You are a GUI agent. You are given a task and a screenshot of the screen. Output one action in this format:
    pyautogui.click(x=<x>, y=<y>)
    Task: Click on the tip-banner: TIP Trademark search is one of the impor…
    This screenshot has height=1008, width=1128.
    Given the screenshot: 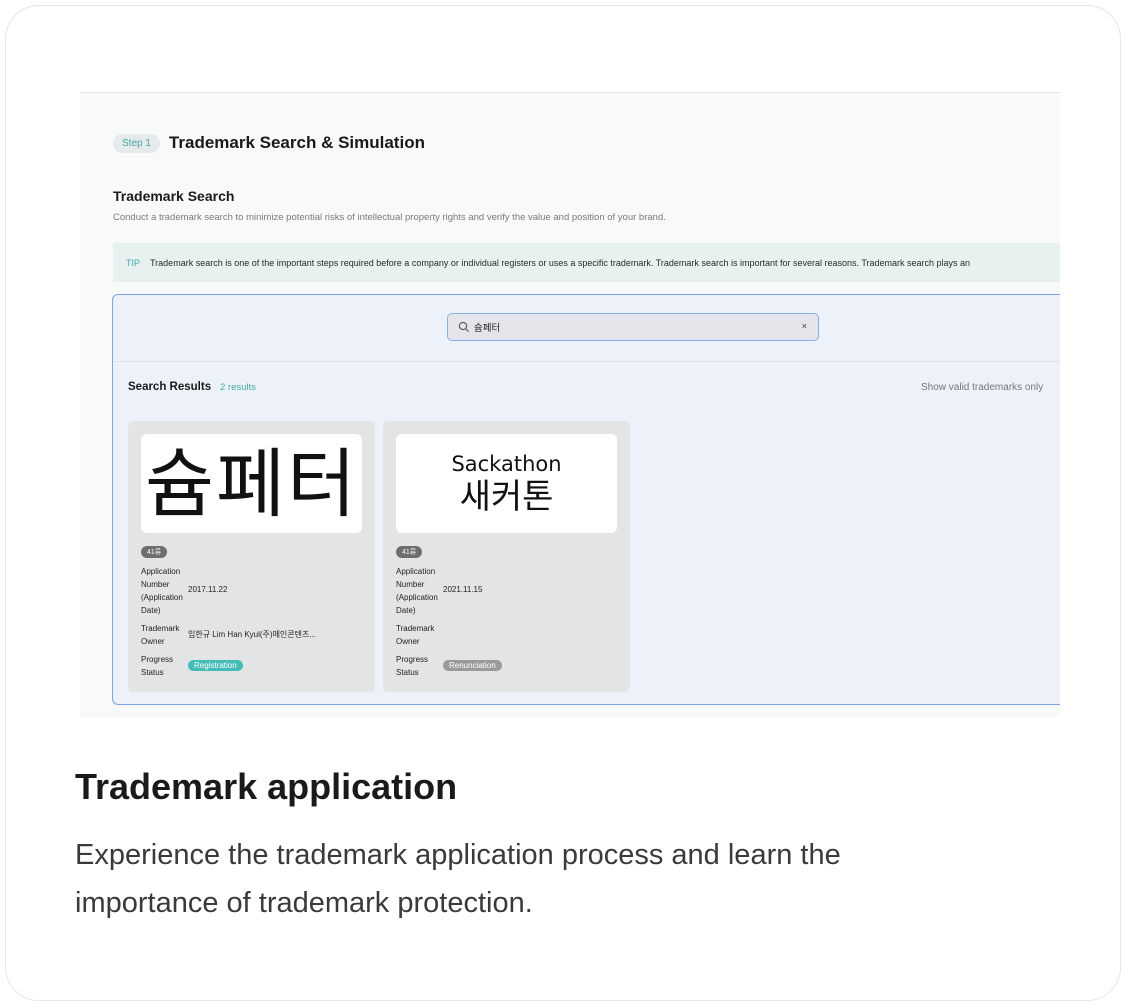 What is the action you would take?
    pyautogui.click(x=586, y=262)
    